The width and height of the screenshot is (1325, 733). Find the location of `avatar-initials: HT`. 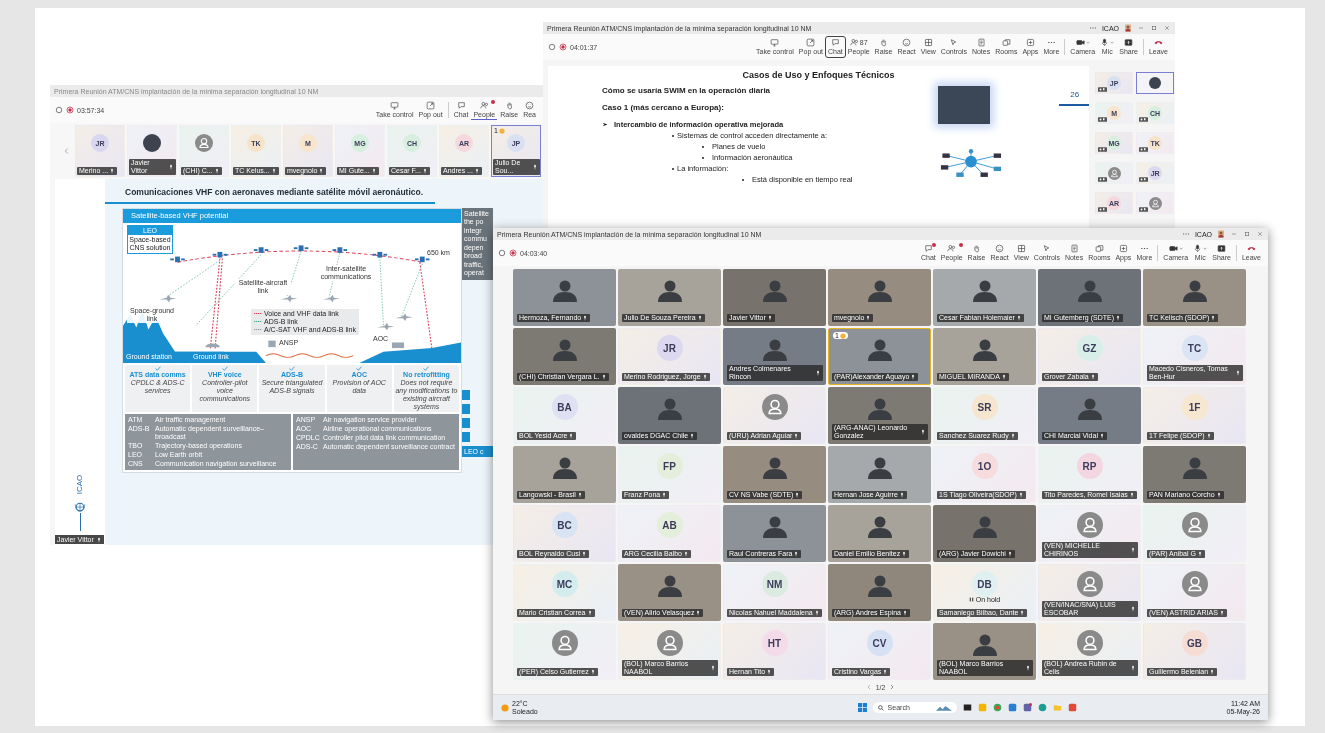

avatar-initials: HT is located at coordinates (774, 643).